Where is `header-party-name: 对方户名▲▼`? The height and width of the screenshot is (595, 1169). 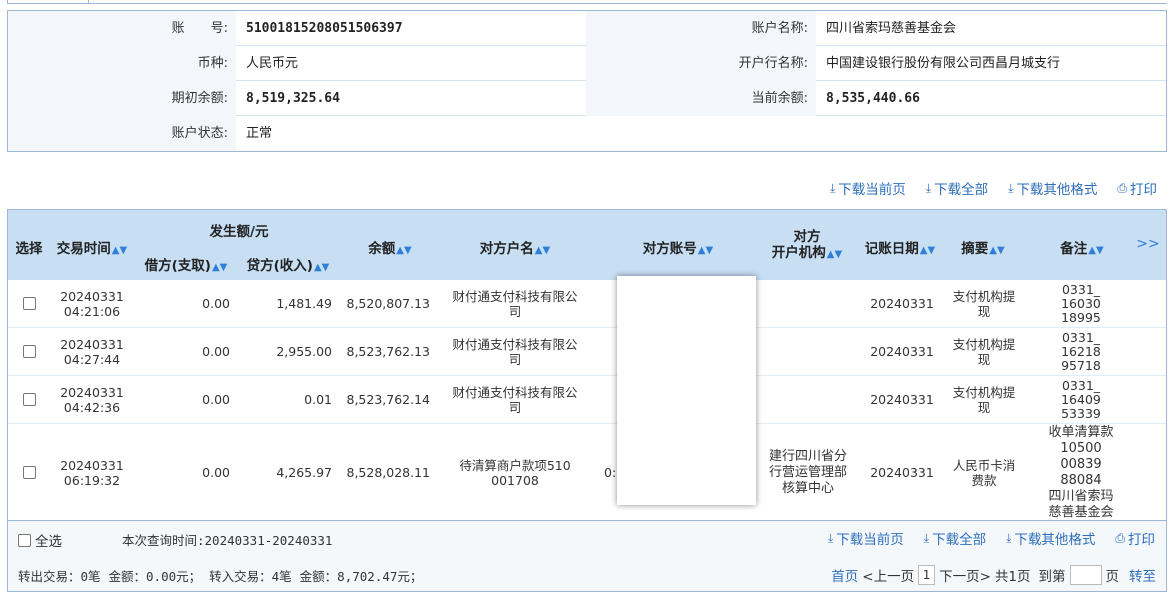 header-party-name: 对方户名▲▼ is located at coordinates (515, 247).